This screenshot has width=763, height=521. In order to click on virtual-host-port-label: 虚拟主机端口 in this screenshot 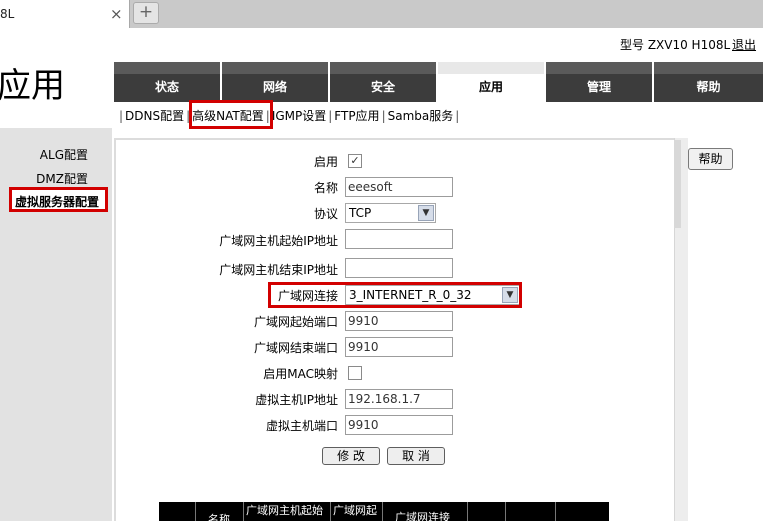, I will do `click(301, 426)`.